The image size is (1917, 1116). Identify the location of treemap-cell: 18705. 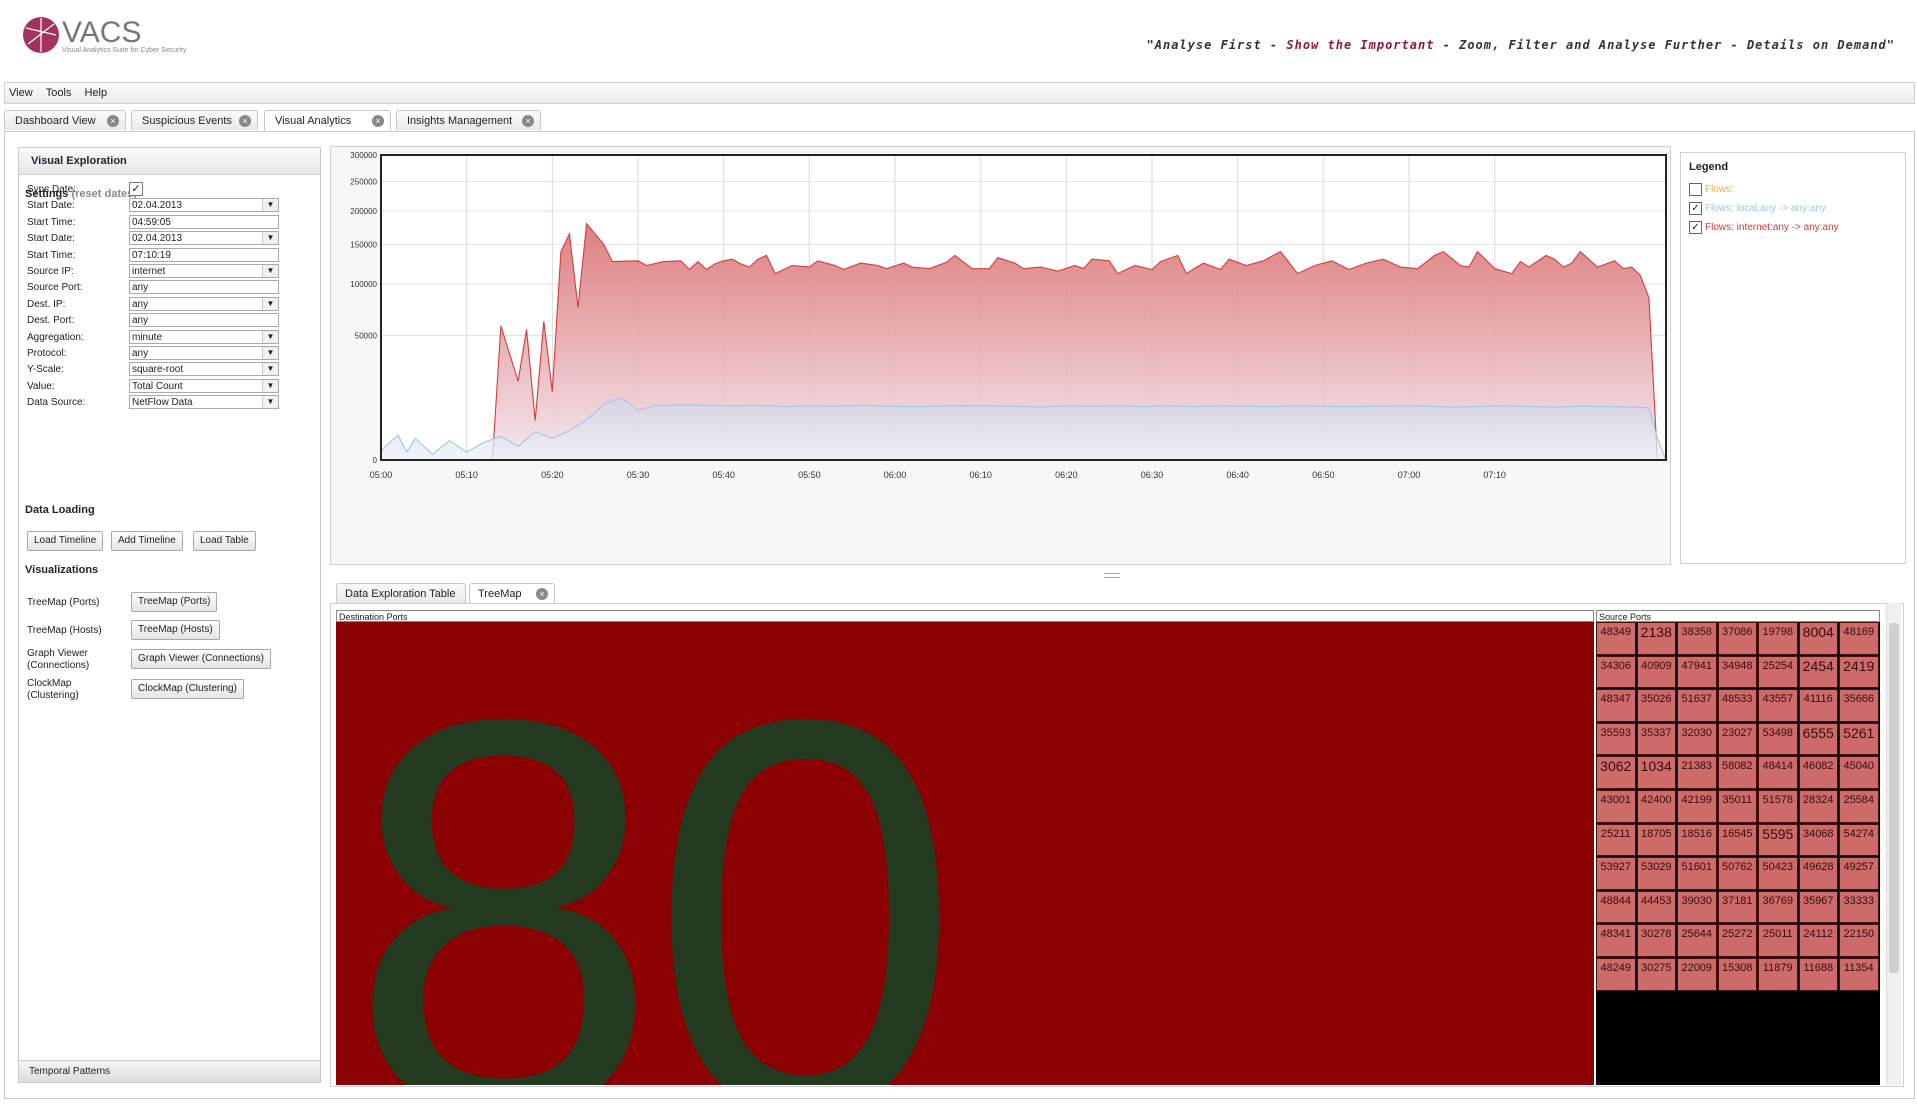
(1656, 840).